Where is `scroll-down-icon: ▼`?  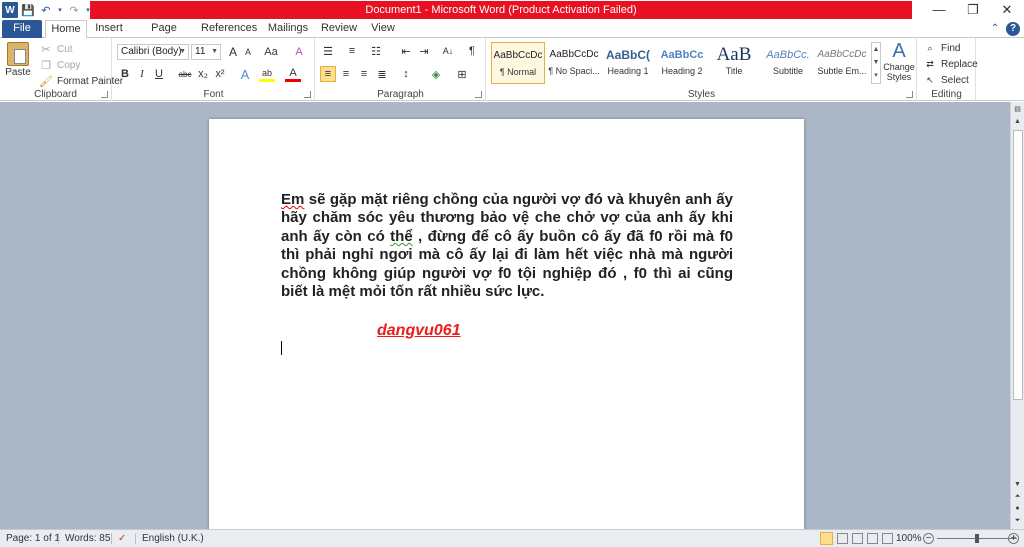 scroll-down-icon: ▼ is located at coordinates (1017, 485).